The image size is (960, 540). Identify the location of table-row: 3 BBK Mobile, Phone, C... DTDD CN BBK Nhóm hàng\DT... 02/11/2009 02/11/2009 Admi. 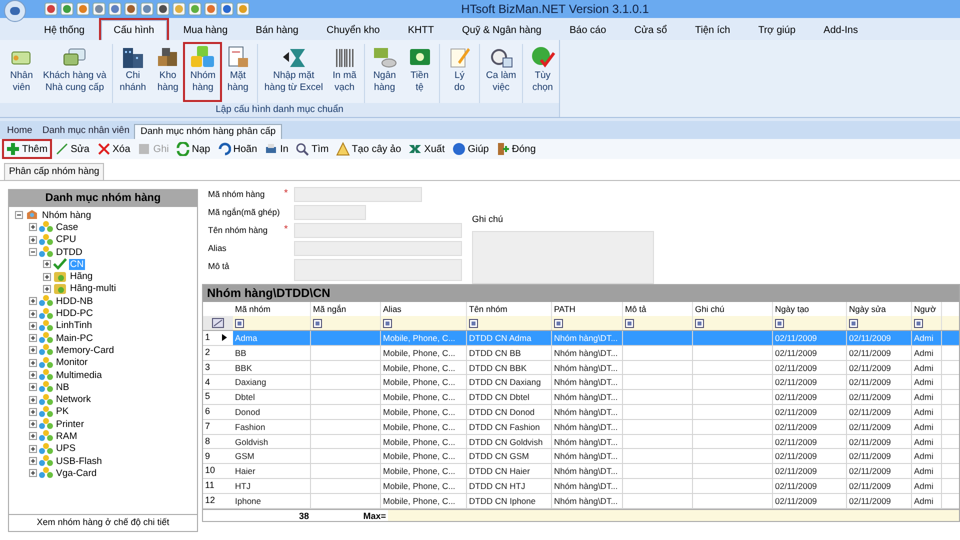
(581, 368).